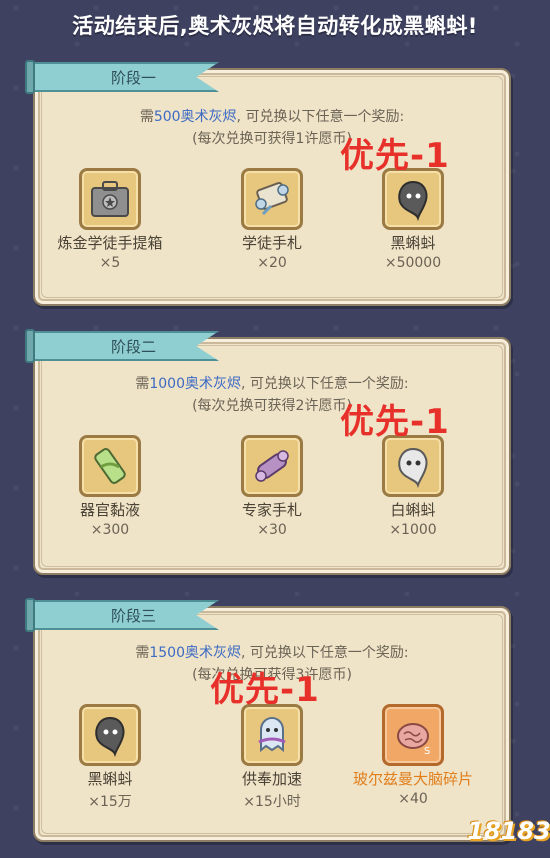  I want to click on reward-item: 黑蝌蚪 ×15万, so click(110, 757).